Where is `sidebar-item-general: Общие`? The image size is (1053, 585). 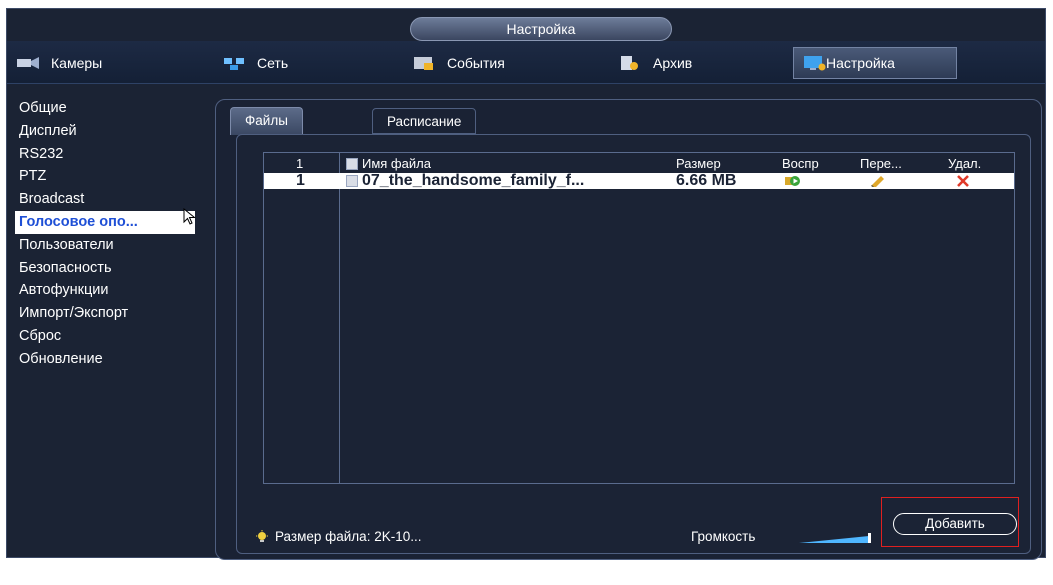 sidebar-item-general: Общие is located at coordinates (108, 108).